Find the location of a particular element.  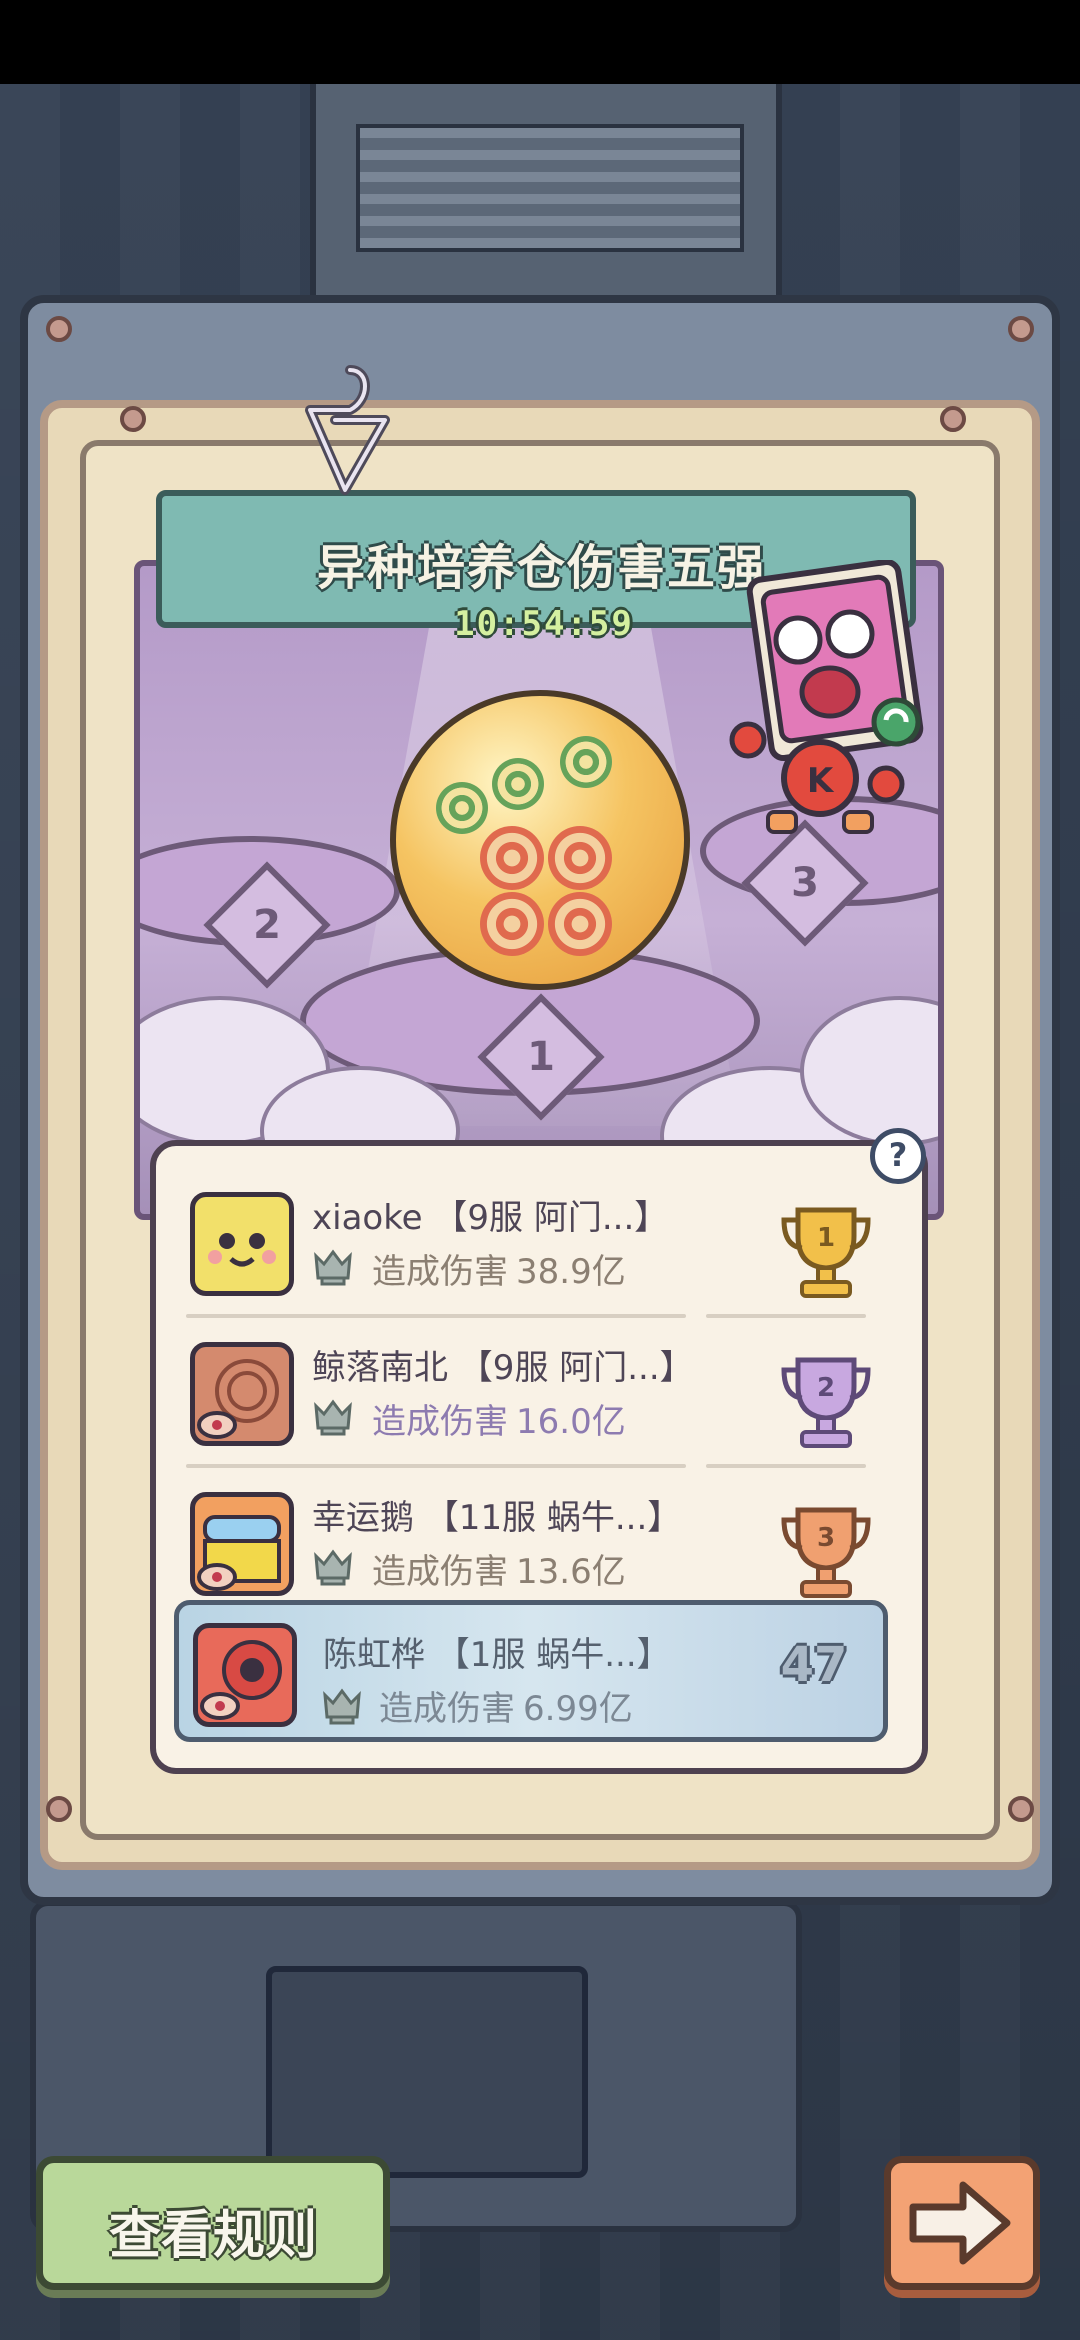

wood-log-icon is located at coordinates (238, 1399).